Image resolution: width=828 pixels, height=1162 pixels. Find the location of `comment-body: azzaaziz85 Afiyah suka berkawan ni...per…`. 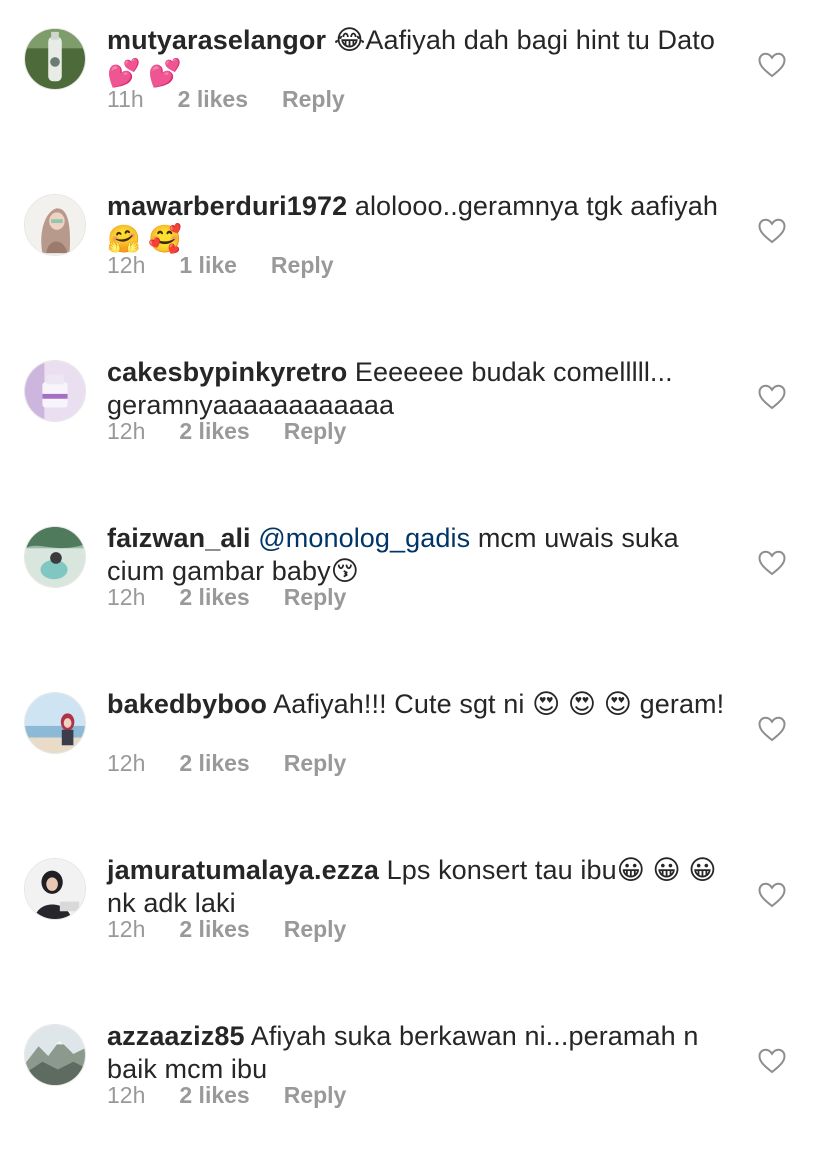

comment-body: azzaaziz85 Afiyah suka berkawan ni...per… is located at coordinates (417, 1053).